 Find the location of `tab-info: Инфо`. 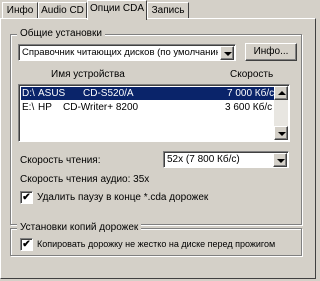

tab-info: Инфо is located at coordinates (20, 10).